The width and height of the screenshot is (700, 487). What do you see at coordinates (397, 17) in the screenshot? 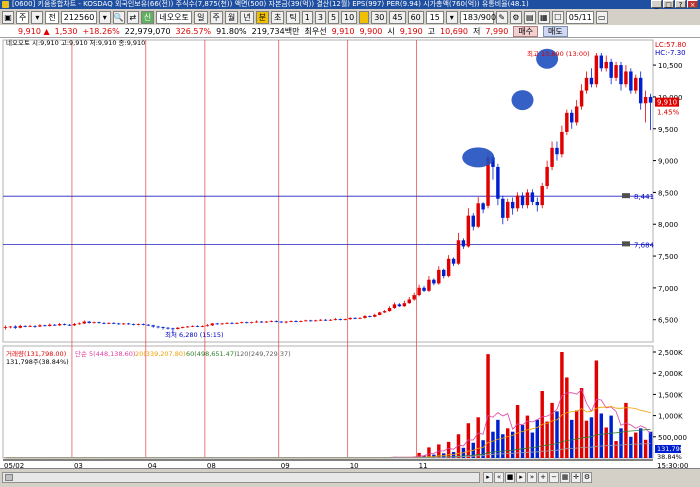
I see `interval-45: 45` at bounding box center [397, 17].